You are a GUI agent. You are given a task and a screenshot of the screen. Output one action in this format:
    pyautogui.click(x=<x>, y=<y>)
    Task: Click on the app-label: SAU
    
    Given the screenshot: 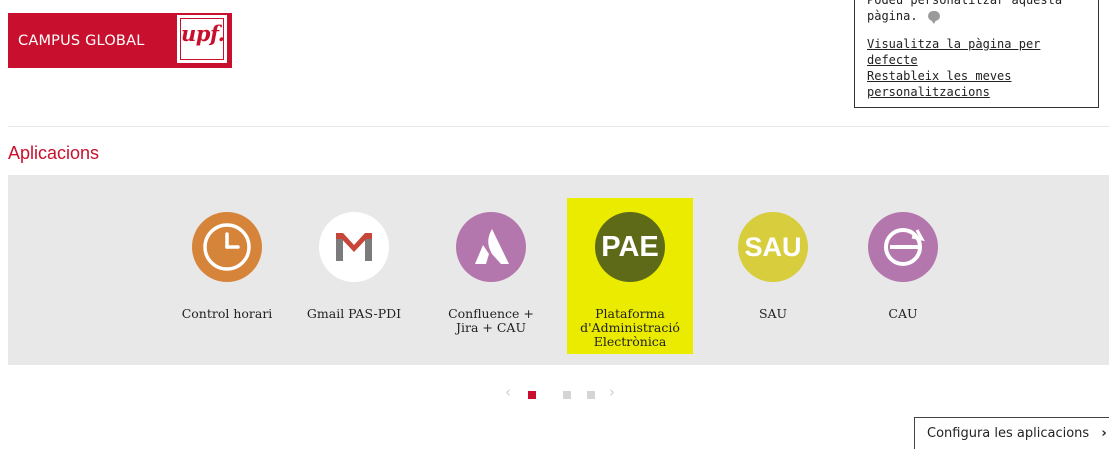 What is the action you would take?
    pyautogui.click(x=773, y=313)
    